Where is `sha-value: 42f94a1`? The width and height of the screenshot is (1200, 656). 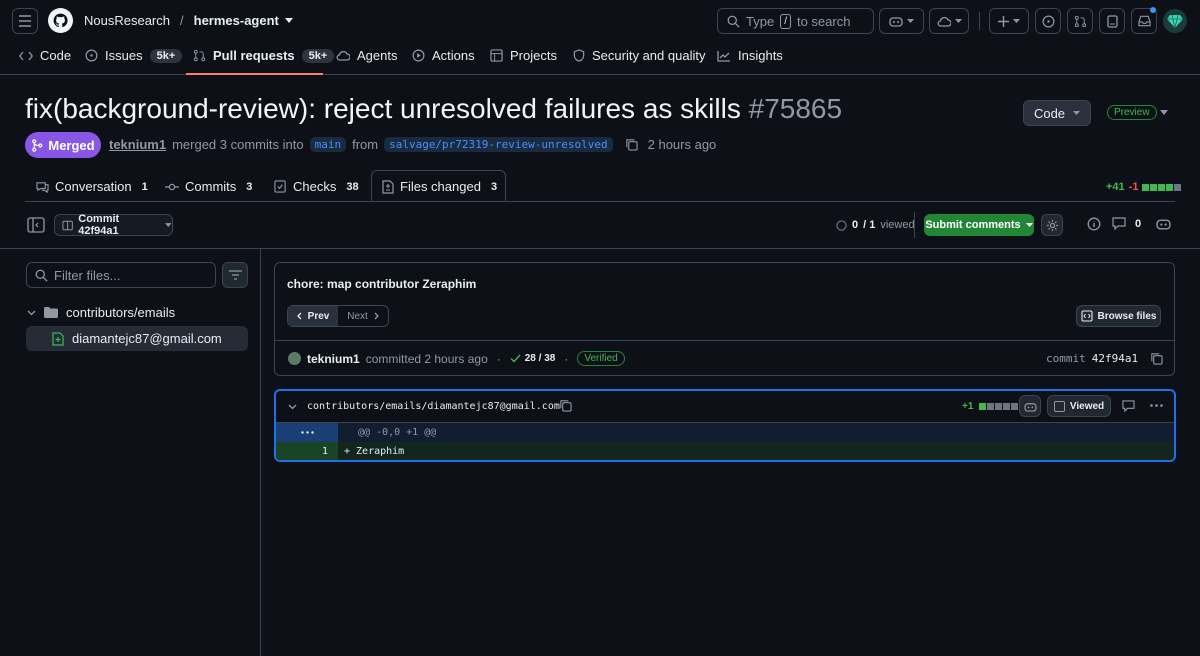
sha-value: 42f94a1 is located at coordinates (1115, 358).